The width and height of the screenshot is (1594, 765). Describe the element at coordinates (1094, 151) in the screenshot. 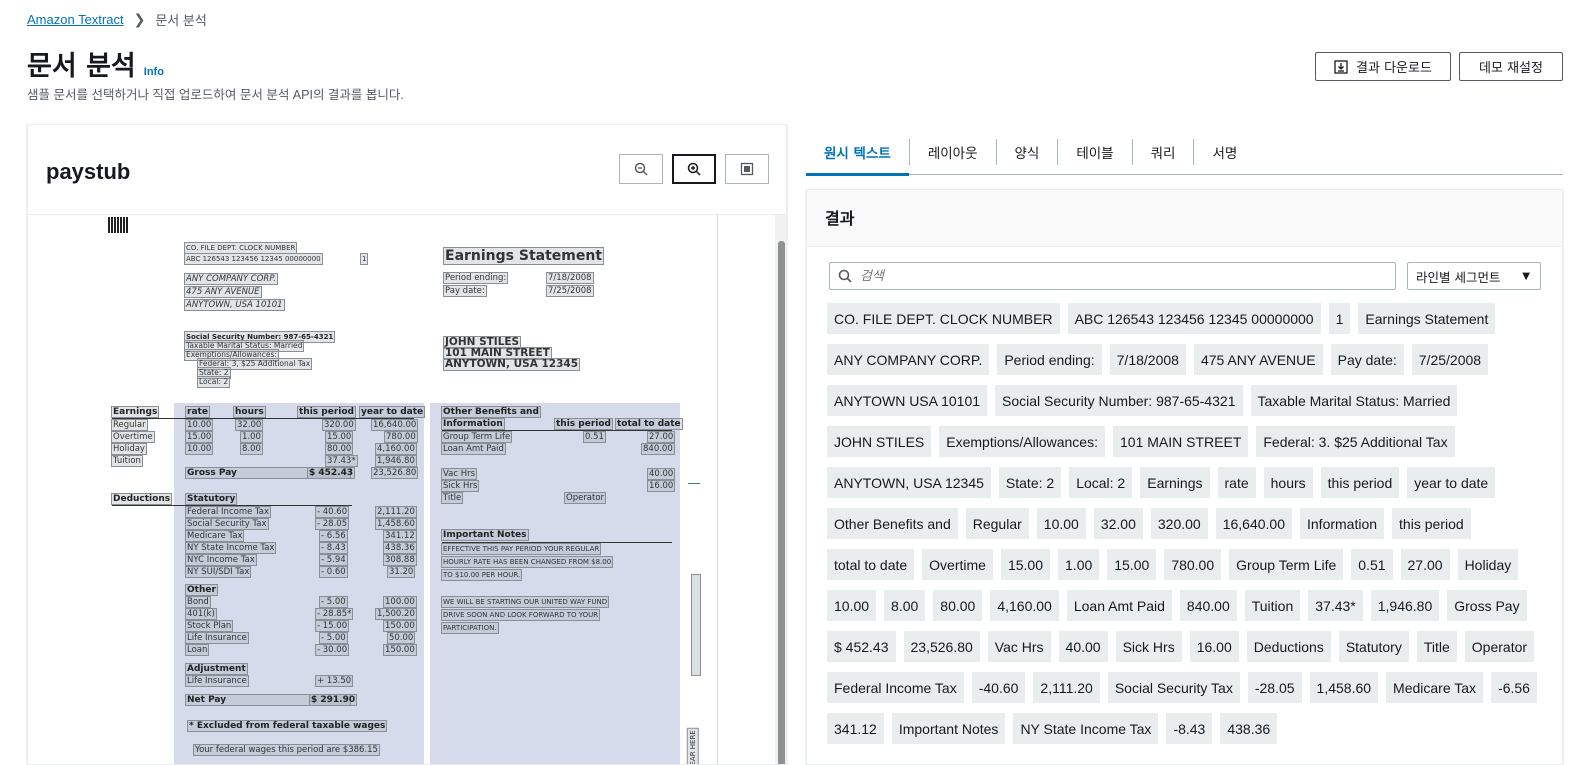

I see `tab-tables: 테이블` at that location.